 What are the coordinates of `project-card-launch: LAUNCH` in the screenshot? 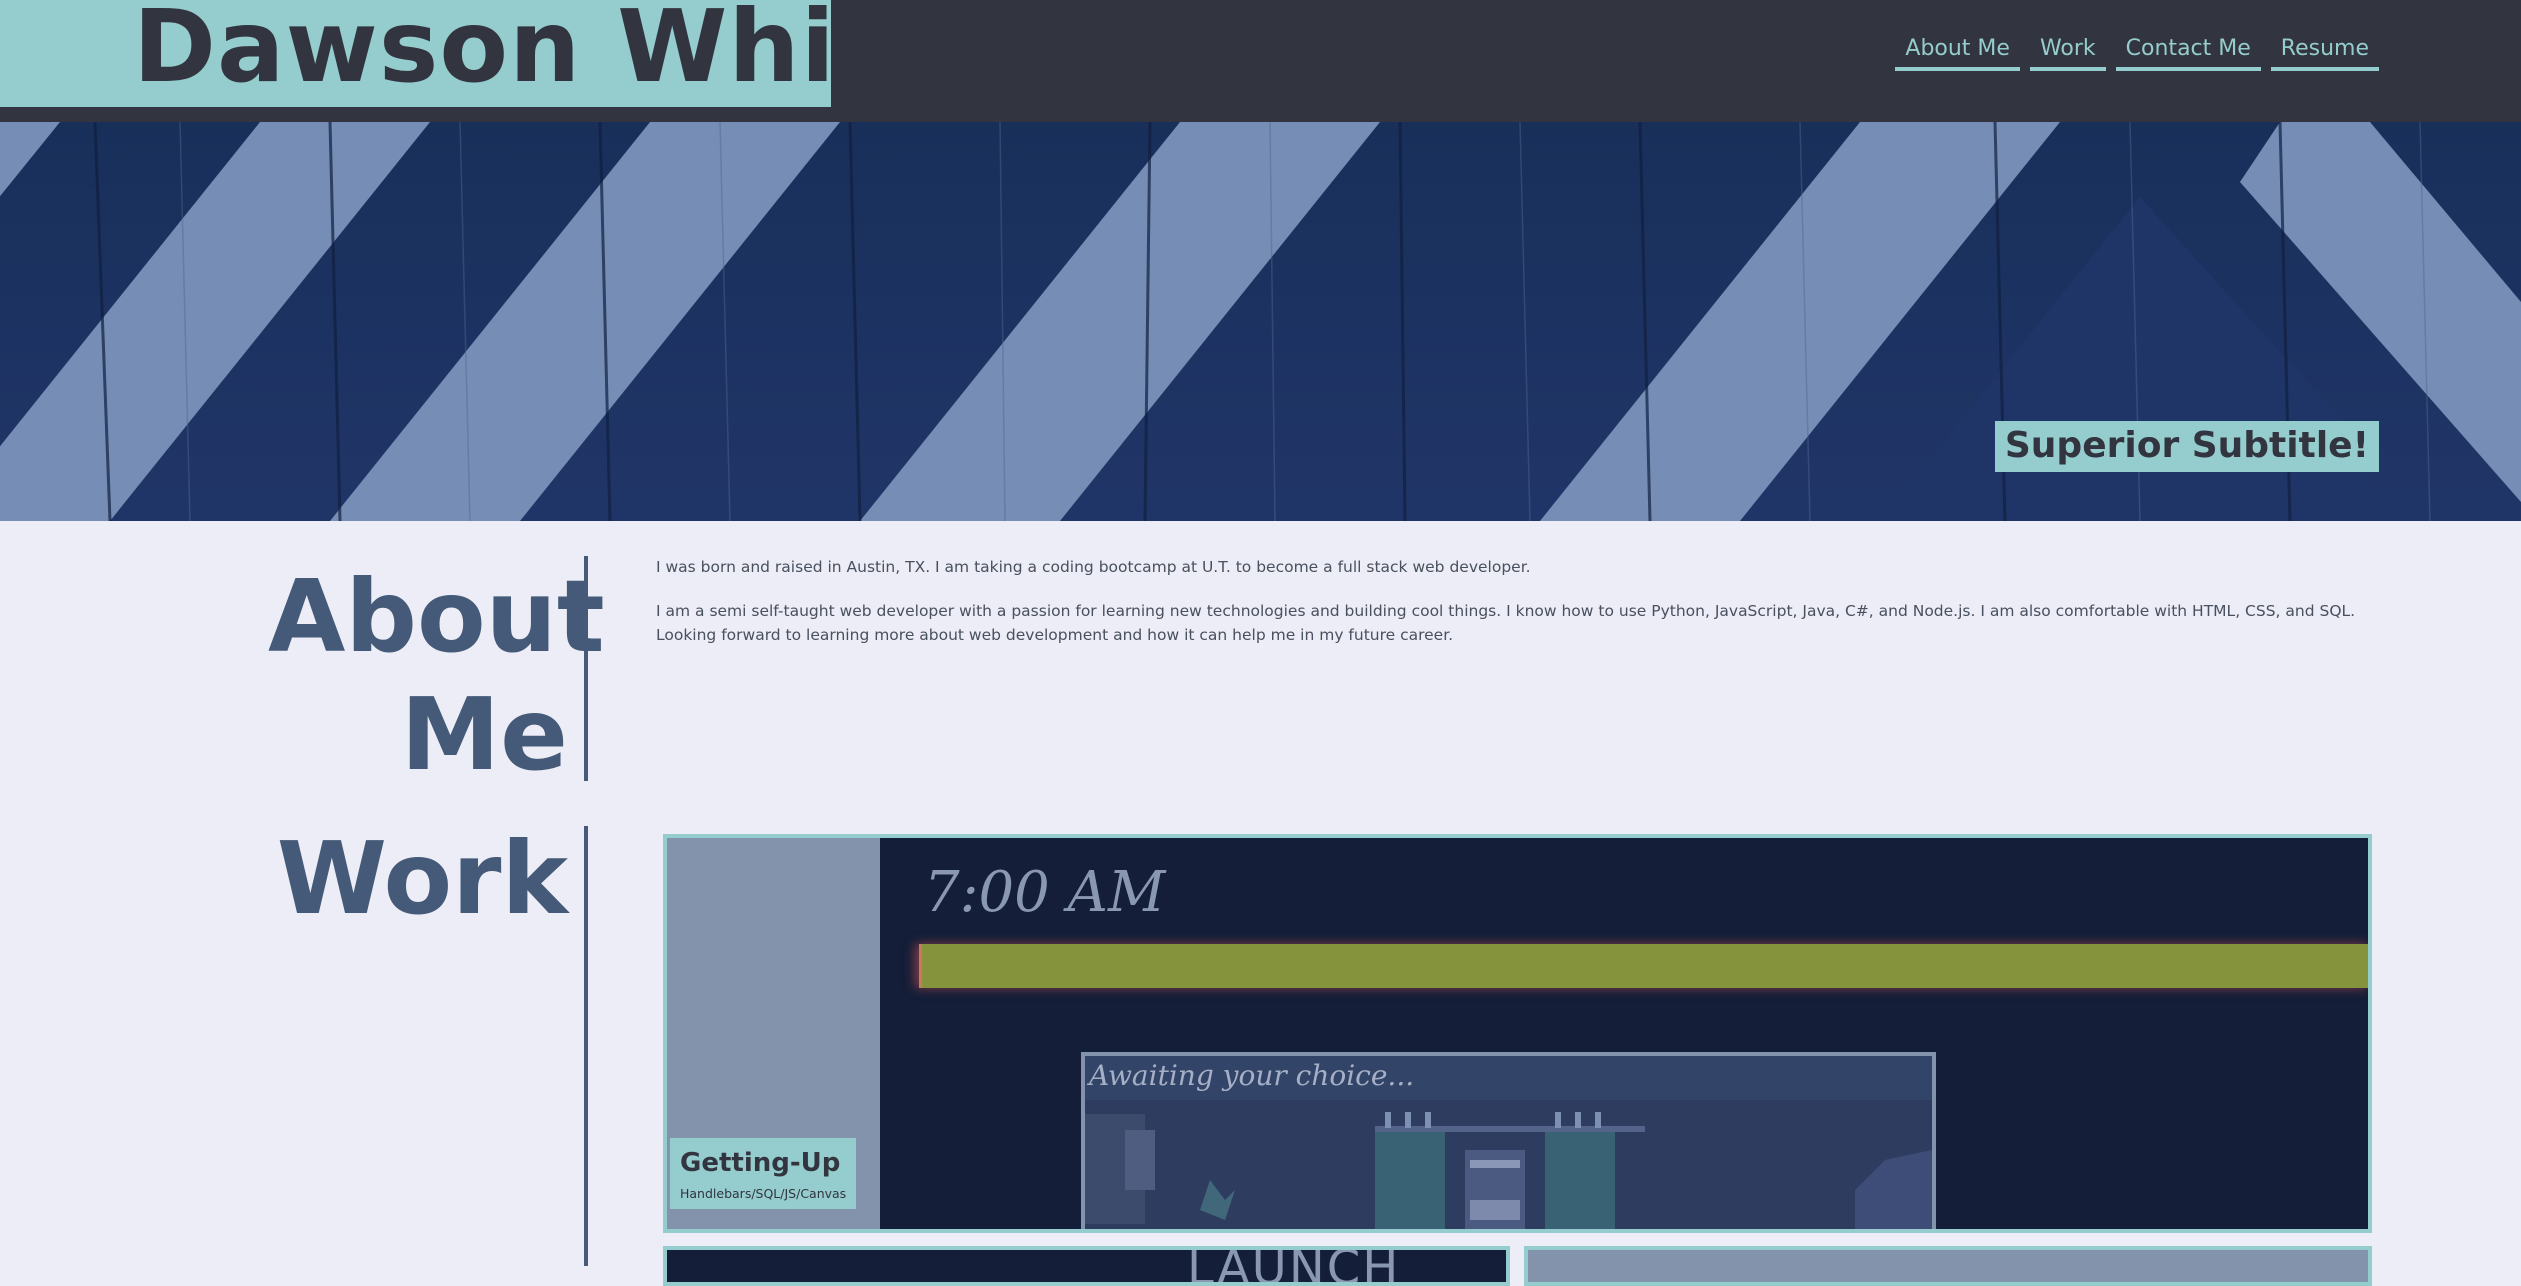 It's located at (1086, 1266).